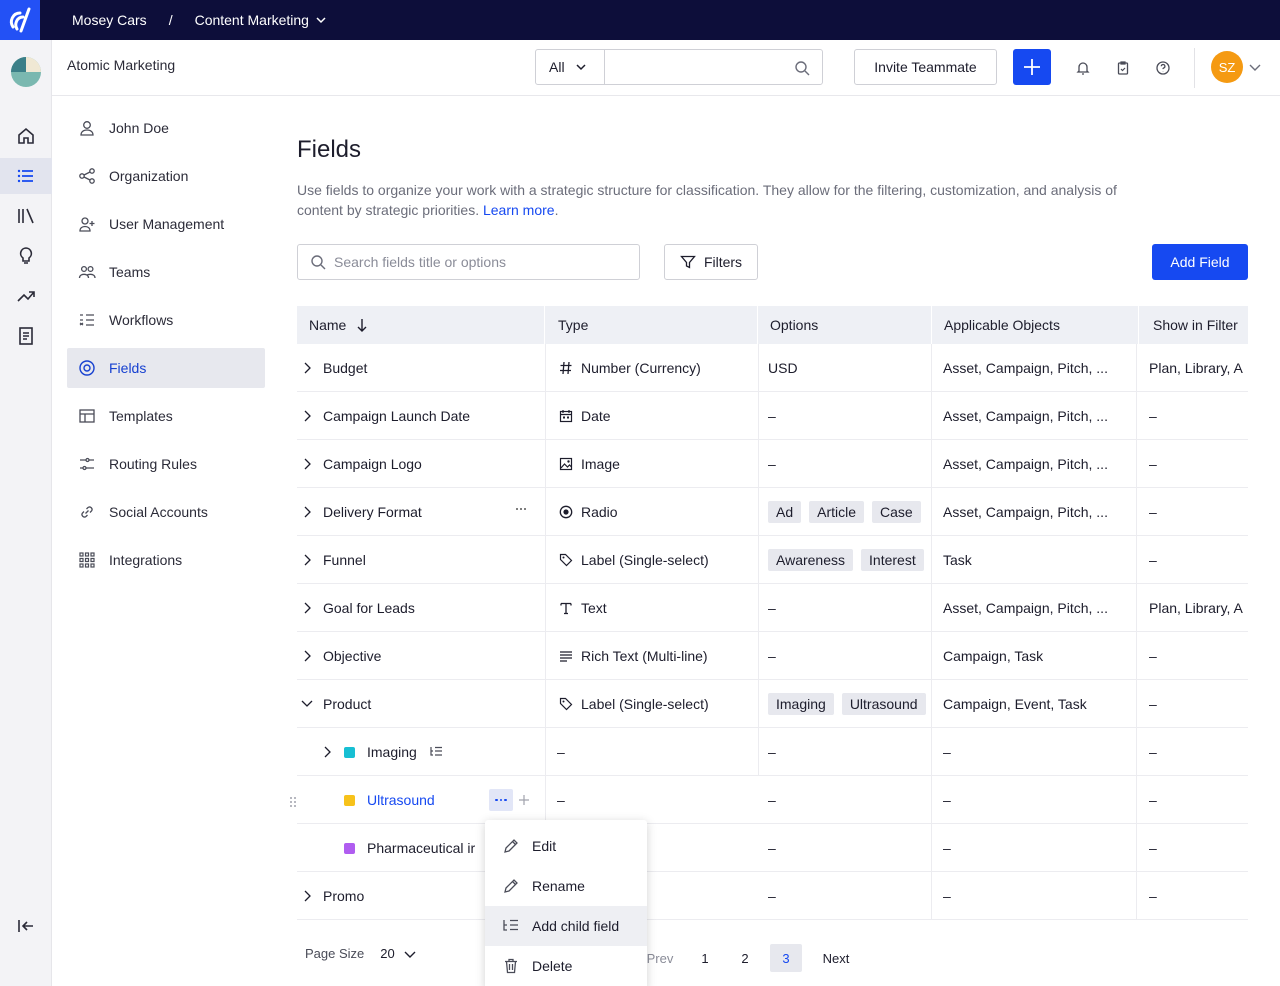 This screenshot has height=986, width=1280. What do you see at coordinates (166, 176) in the screenshot?
I see `settings-nav-organization: Organization` at bounding box center [166, 176].